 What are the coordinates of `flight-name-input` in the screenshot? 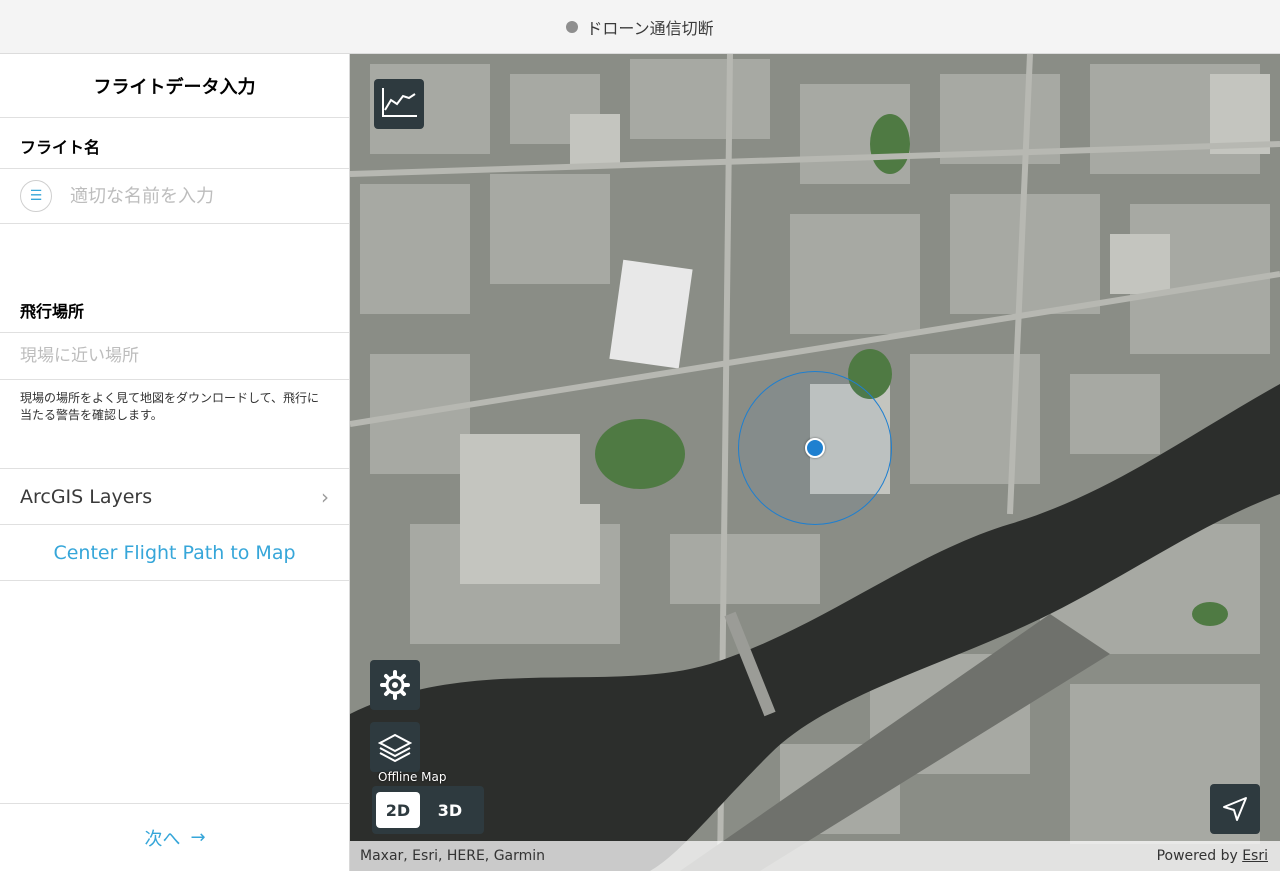 It's located at (190, 196).